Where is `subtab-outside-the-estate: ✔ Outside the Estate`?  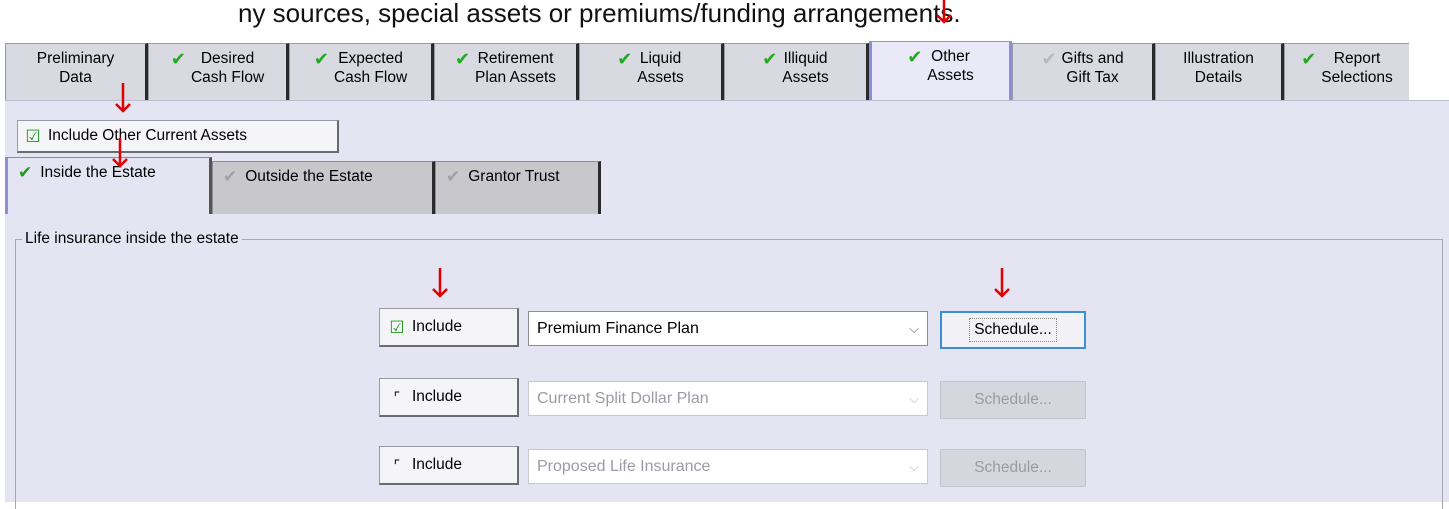
subtab-outside-the-estate: ✔ Outside the Estate is located at coordinates (323, 187).